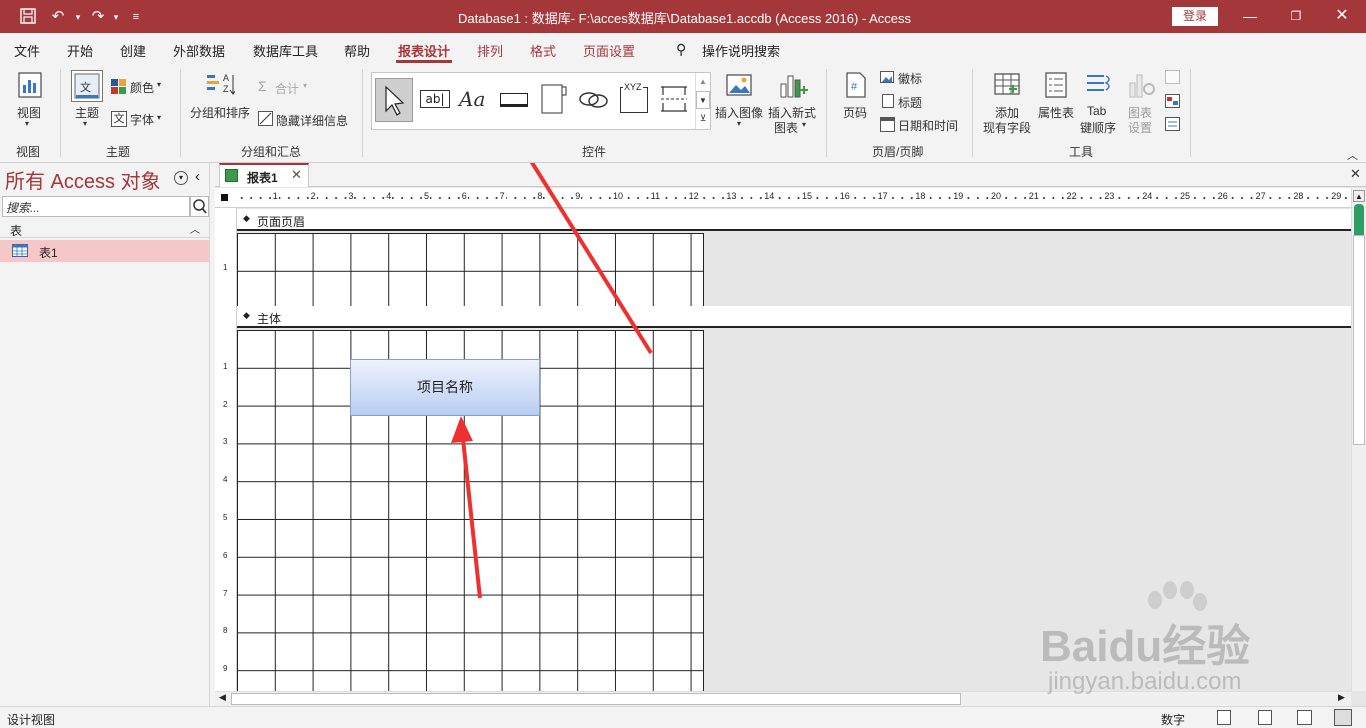  I want to click on customize-qat-icon: ≡, so click(136, 17).